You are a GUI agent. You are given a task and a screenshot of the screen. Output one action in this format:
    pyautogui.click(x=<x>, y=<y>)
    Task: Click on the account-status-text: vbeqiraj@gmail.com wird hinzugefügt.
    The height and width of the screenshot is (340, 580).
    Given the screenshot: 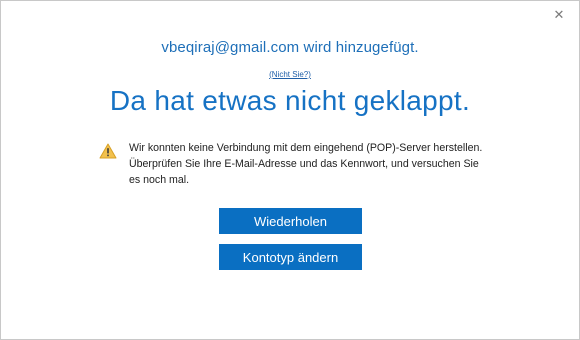 What is the action you would take?
    pyautogui.click(x=290, y=47)
    